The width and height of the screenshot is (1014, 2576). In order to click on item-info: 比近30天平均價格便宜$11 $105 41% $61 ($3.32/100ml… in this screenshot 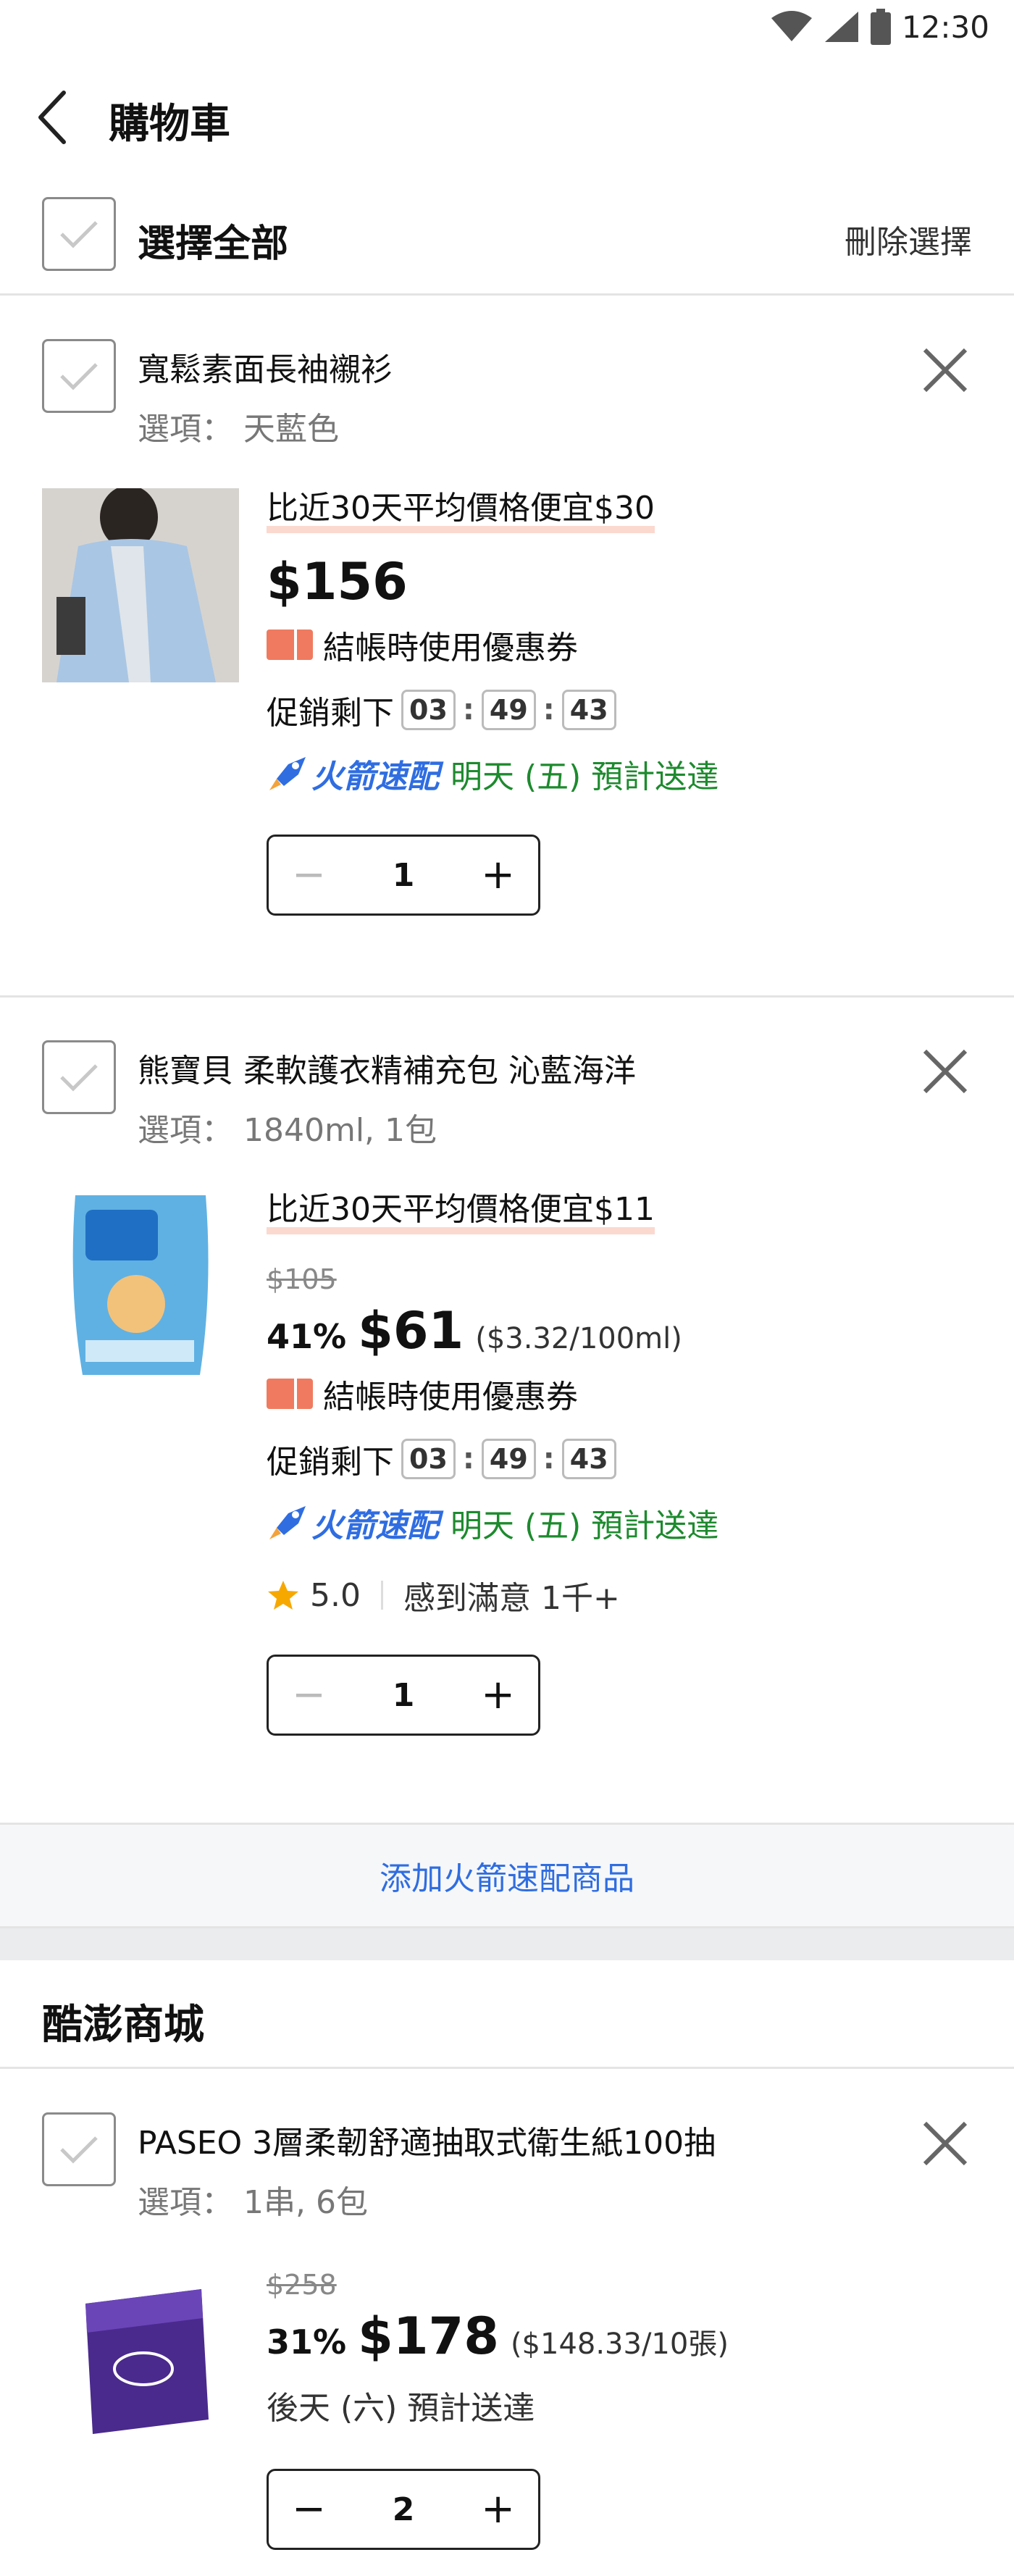, I will do `click(492, 1464)`.